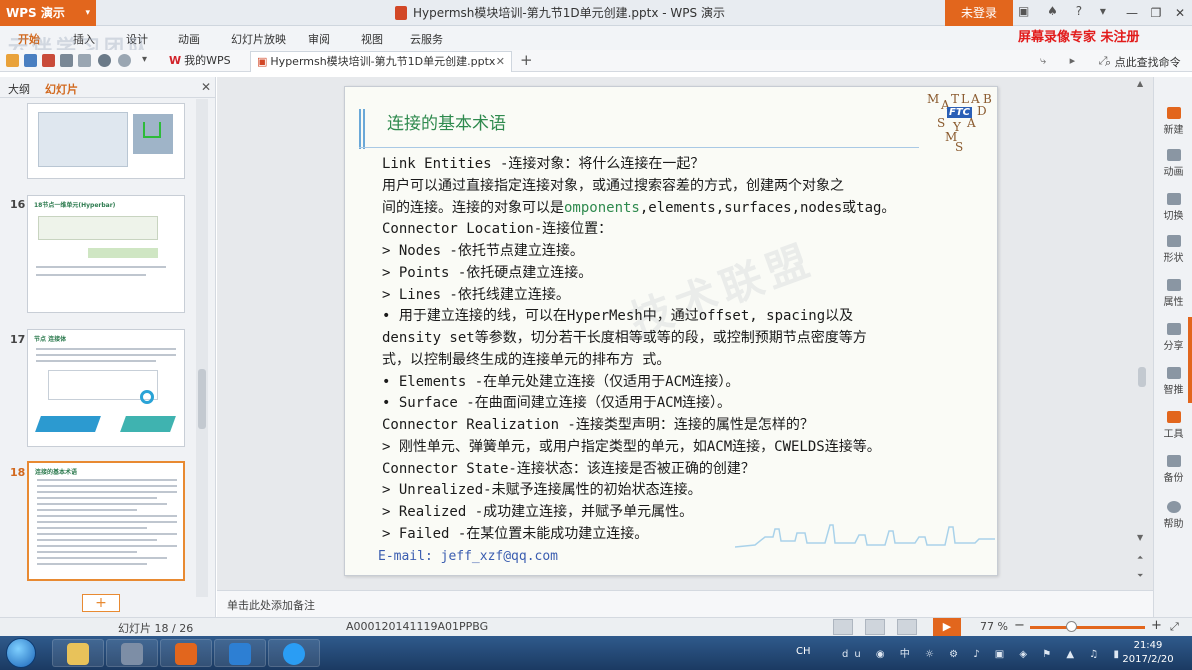  I want to click on sidebar-item-new: 新建, so click(1173, 121).